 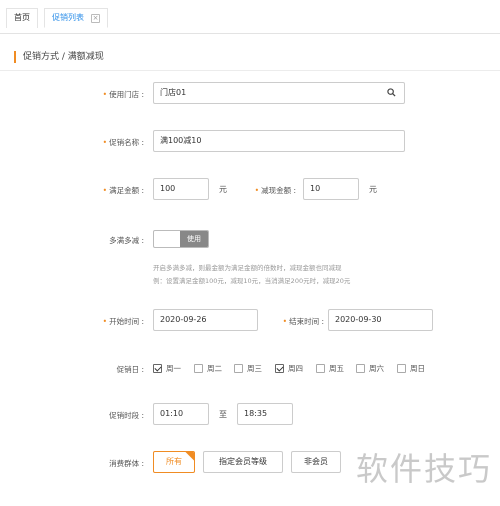 What do you see at coordinates (424, 469) in the screenshot?
I see `watermark: 软件技巧` at bounding box center [424, 469].